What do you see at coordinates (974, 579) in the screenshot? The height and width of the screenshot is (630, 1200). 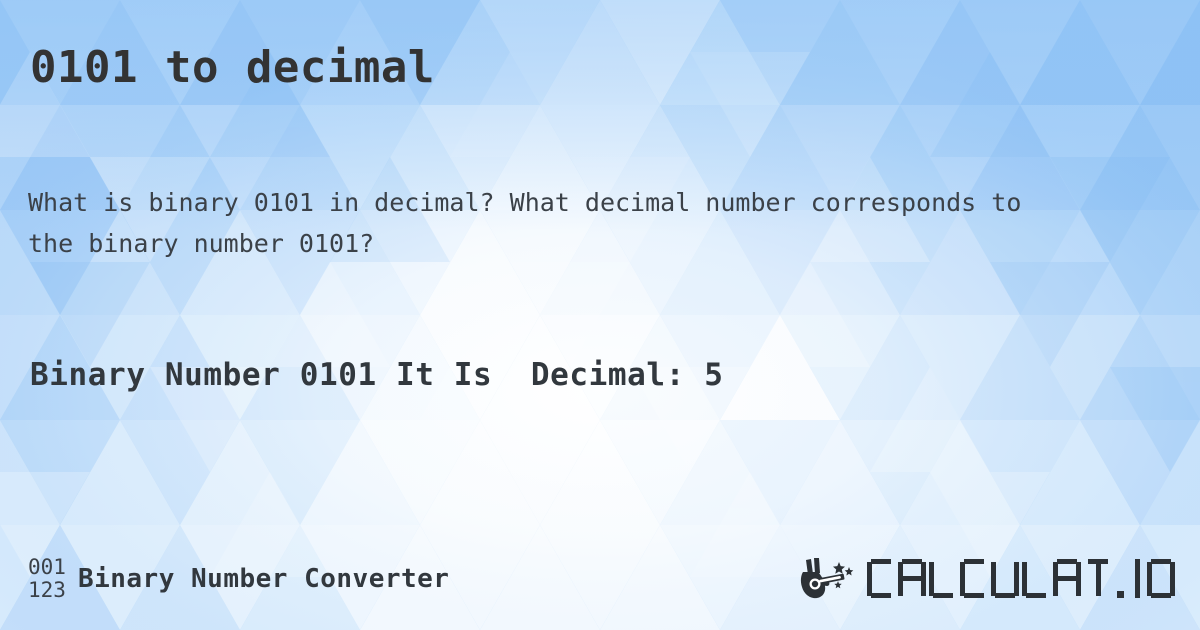 I see `wordmark-letter-c2` at bounding box center [974, 579].